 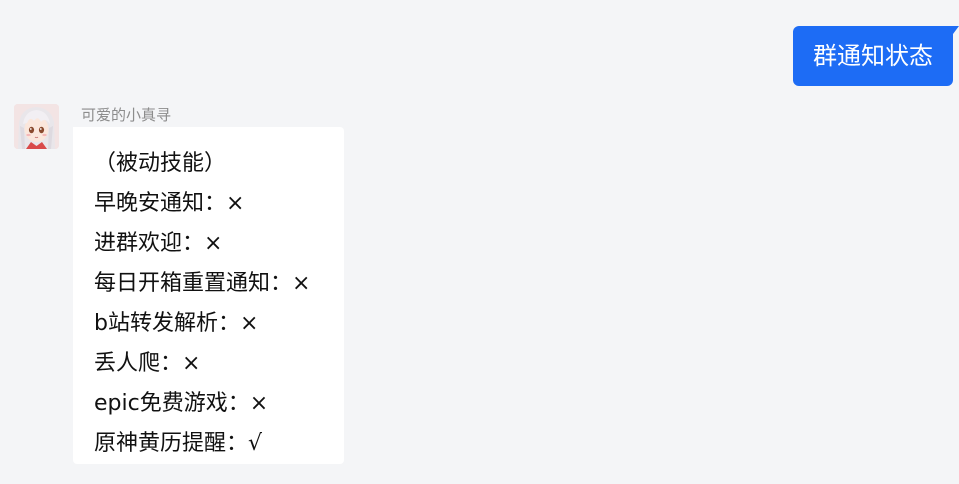 What do you see at coordinates (158, 243) in the screenshot?
I see `message-line: 进群欢迎：×` at bounding box center [158, 243].